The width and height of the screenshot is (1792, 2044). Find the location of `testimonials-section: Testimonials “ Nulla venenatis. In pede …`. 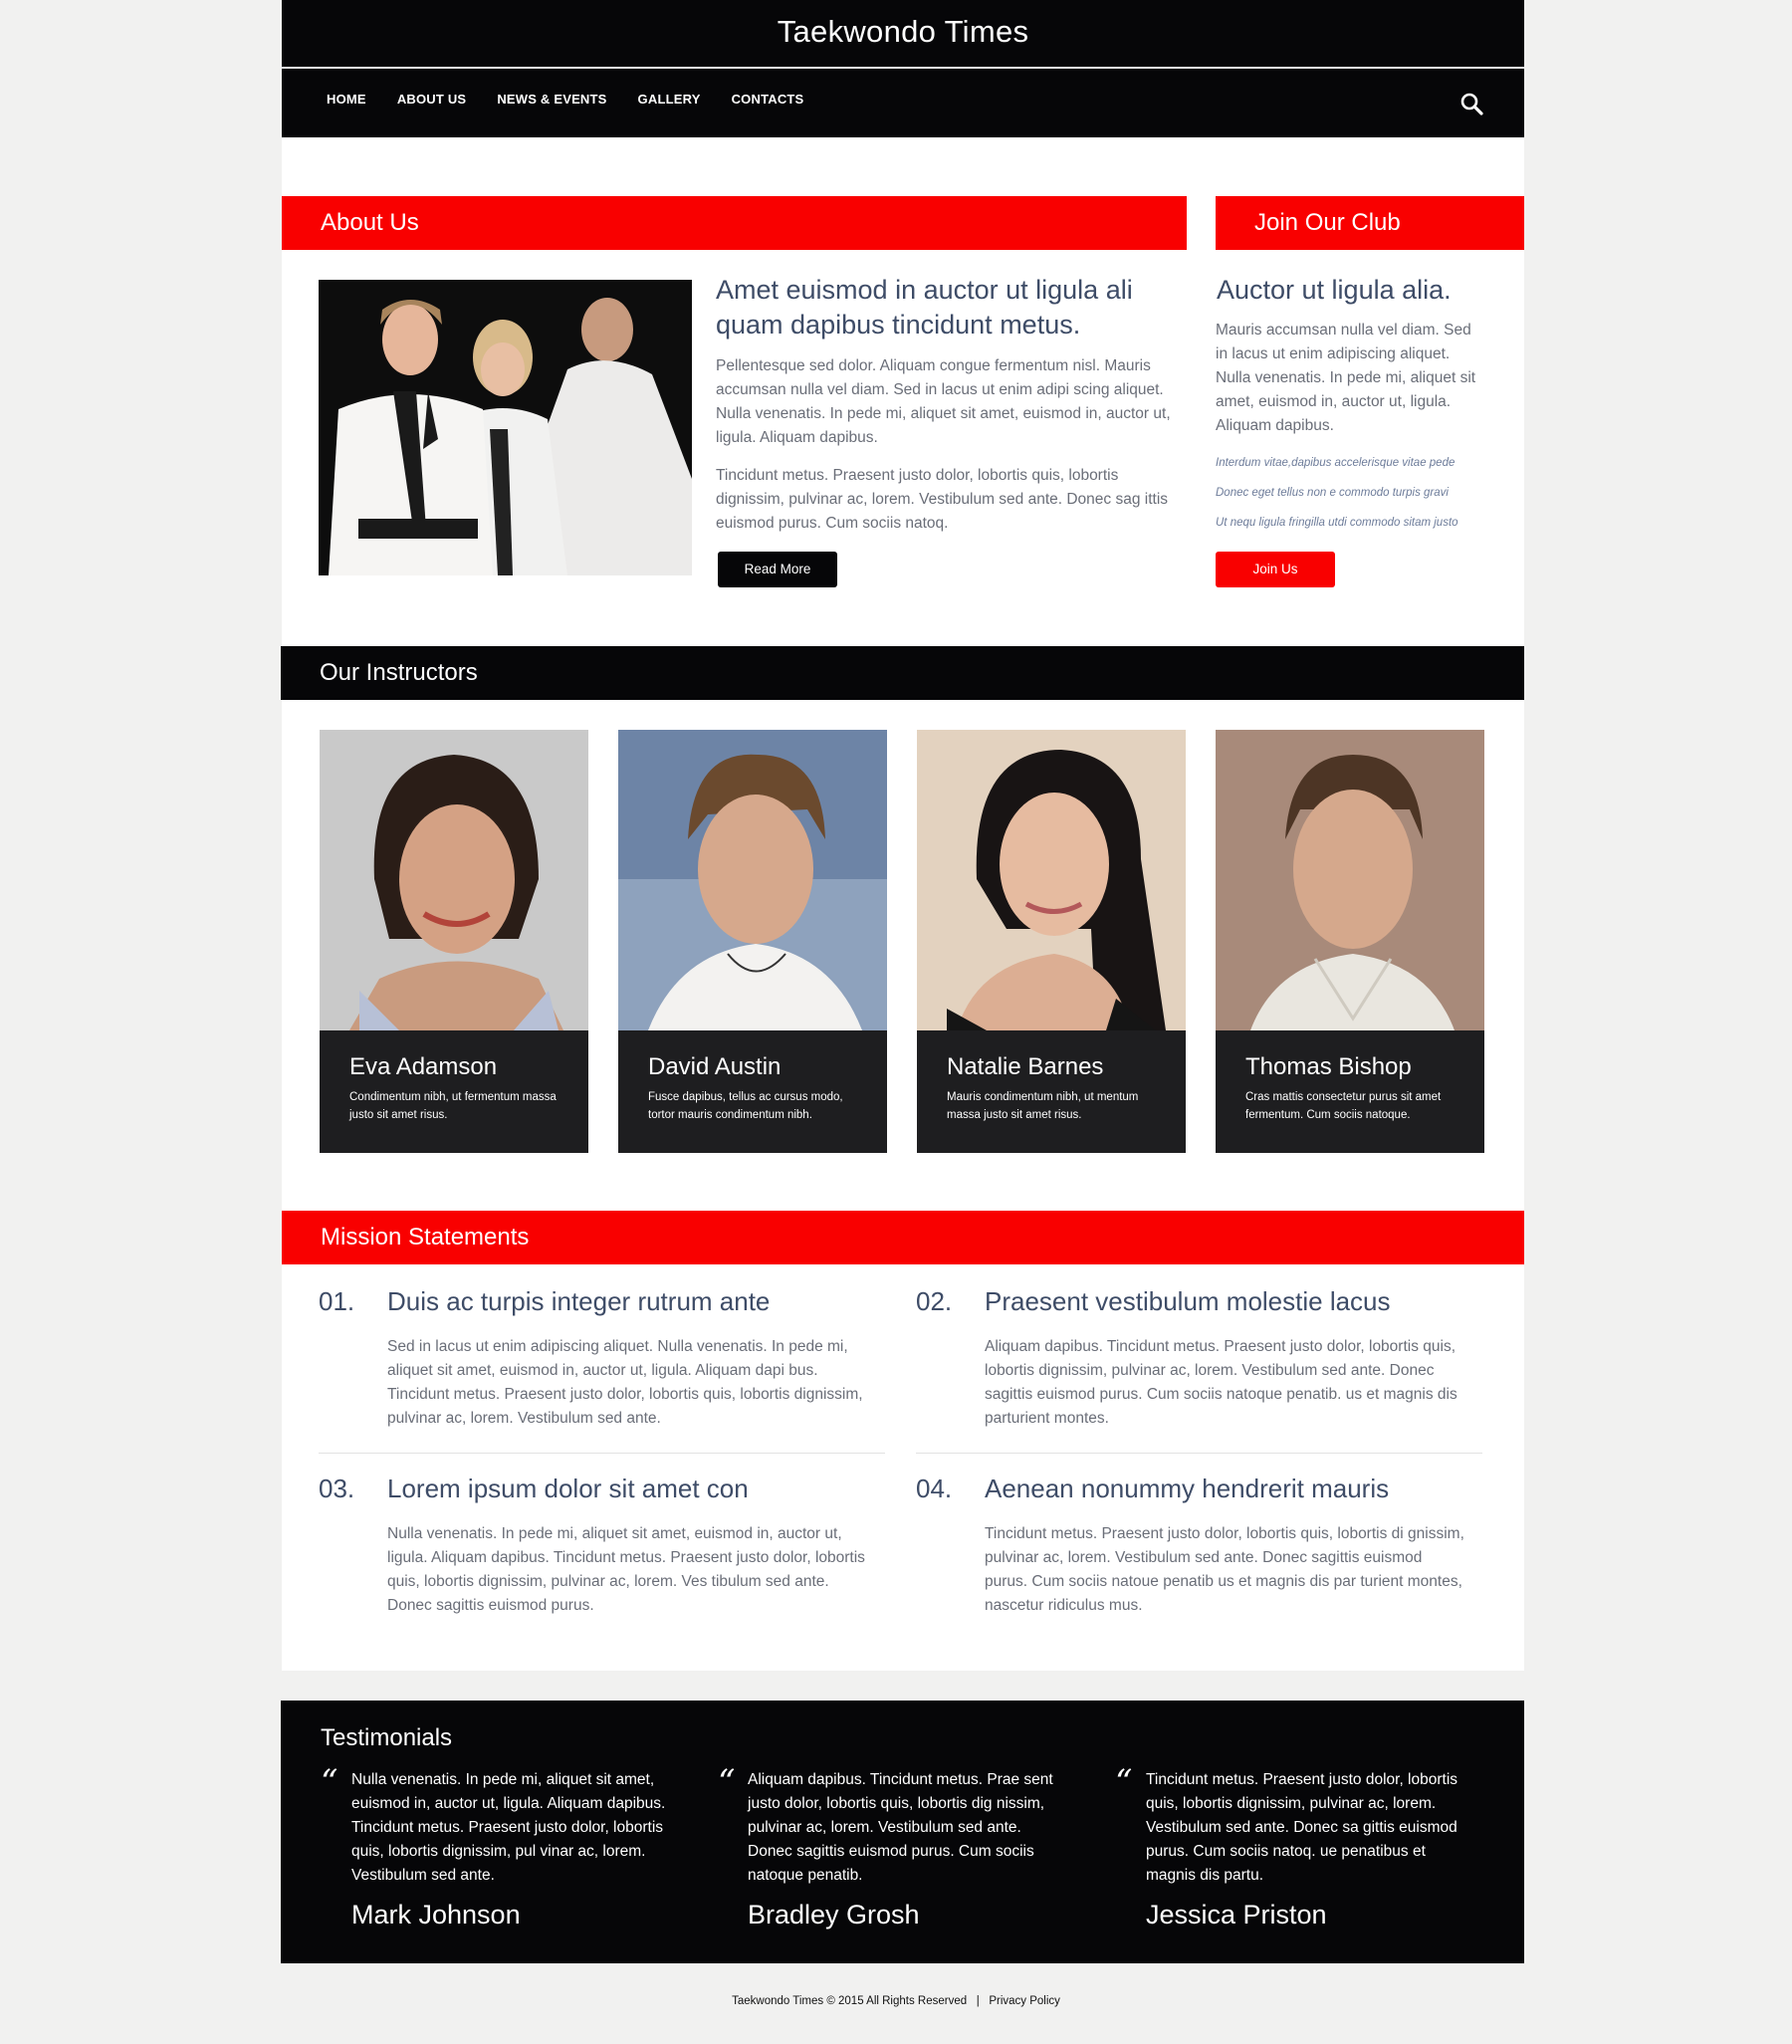

testimonials-section: Testimonials “ Nulla venenatis. In pede … is located at coordinates (902, 1832).